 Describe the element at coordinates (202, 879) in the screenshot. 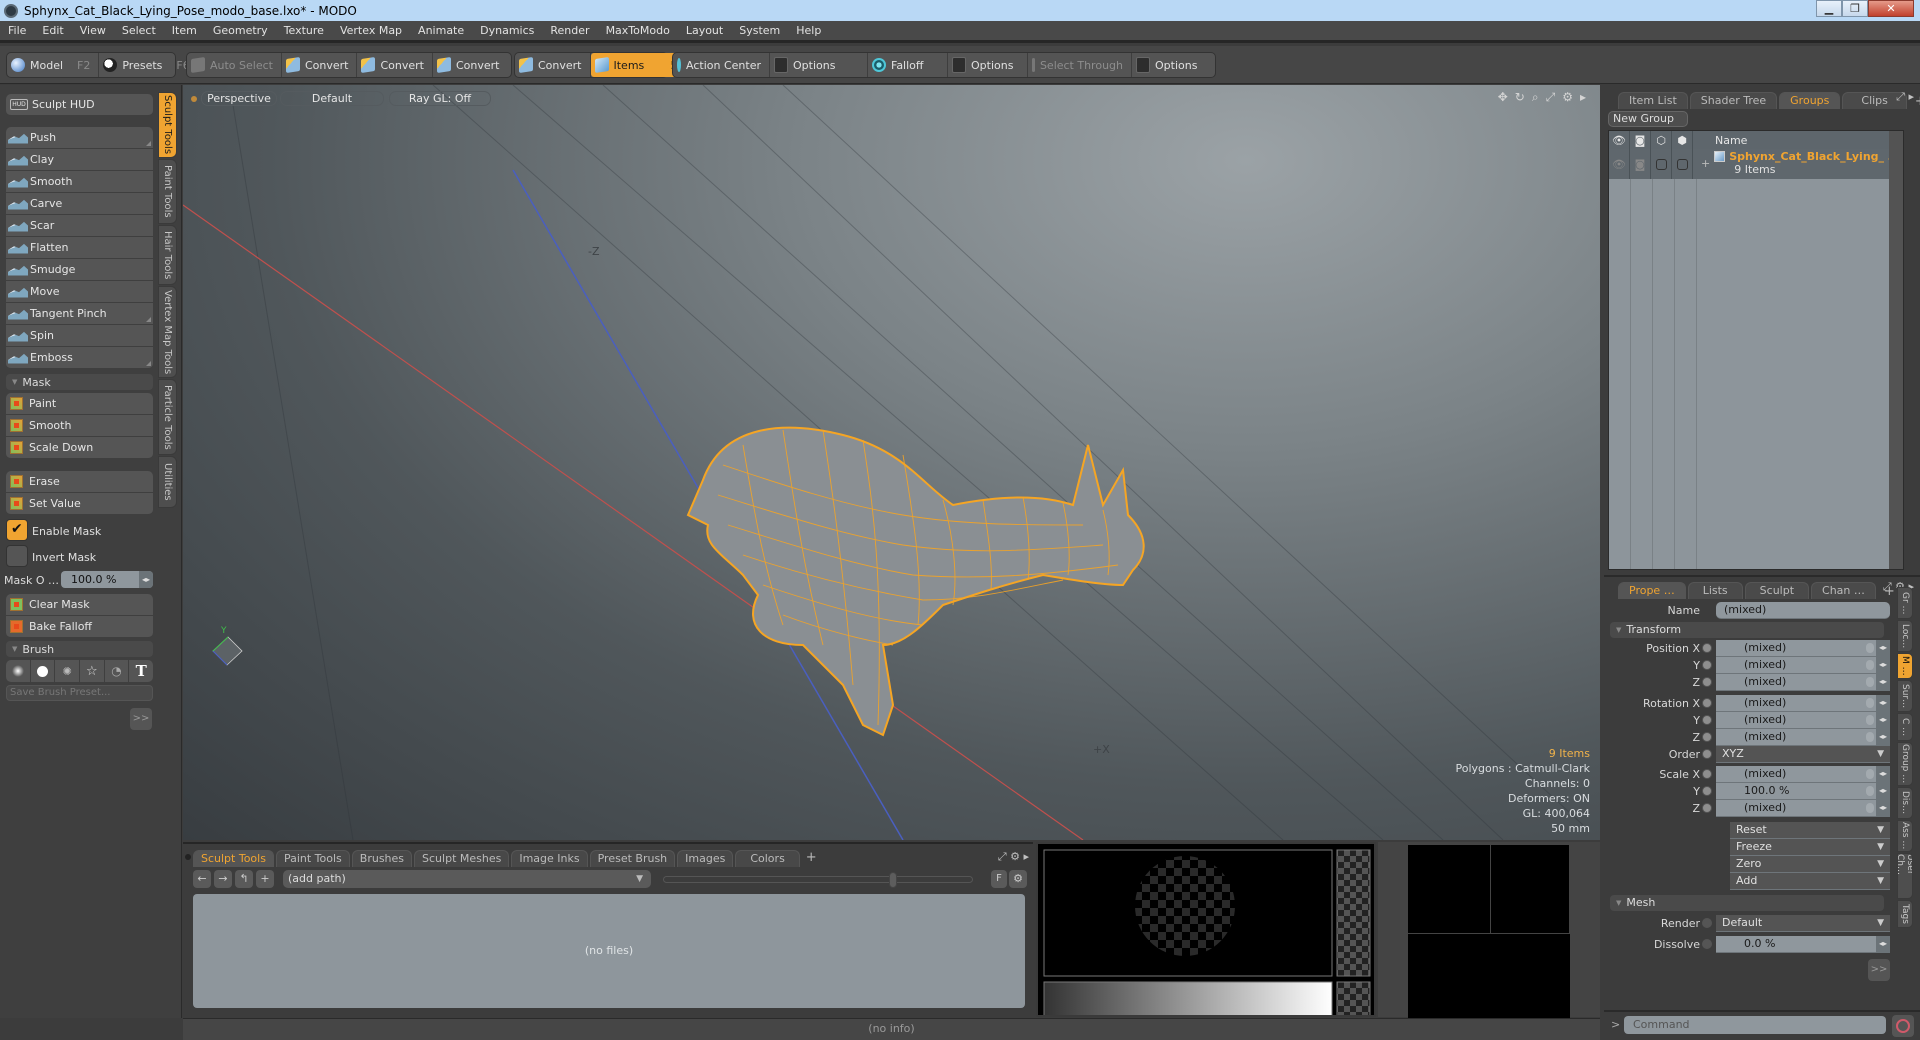

I see `back-arrow-icon: ←` at that location.